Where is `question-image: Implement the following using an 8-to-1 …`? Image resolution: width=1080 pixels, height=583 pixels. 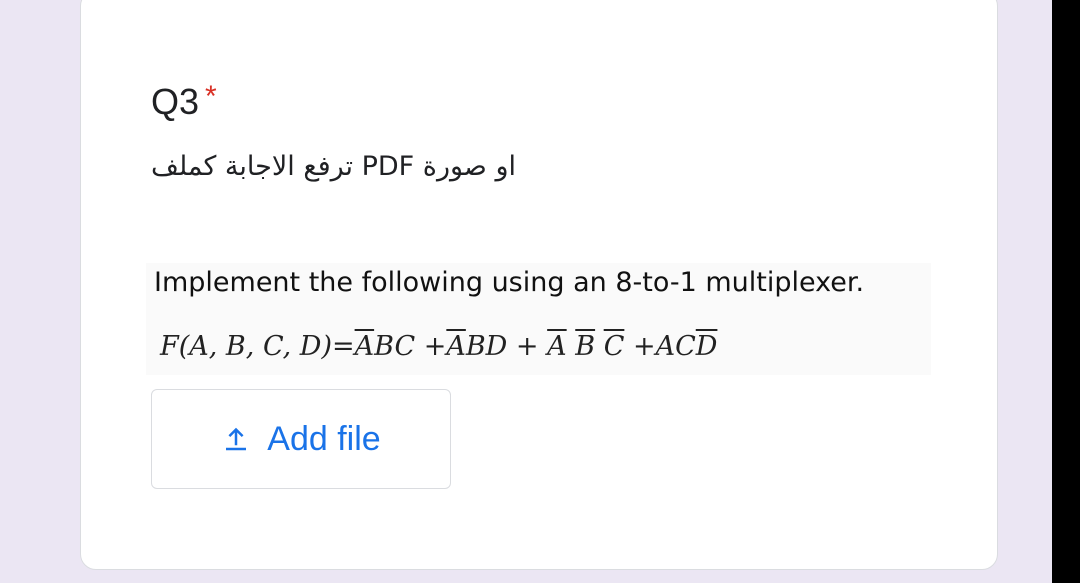 question-image: Implement the following using an 8-to-1 … is located at coordinates (538, 319).